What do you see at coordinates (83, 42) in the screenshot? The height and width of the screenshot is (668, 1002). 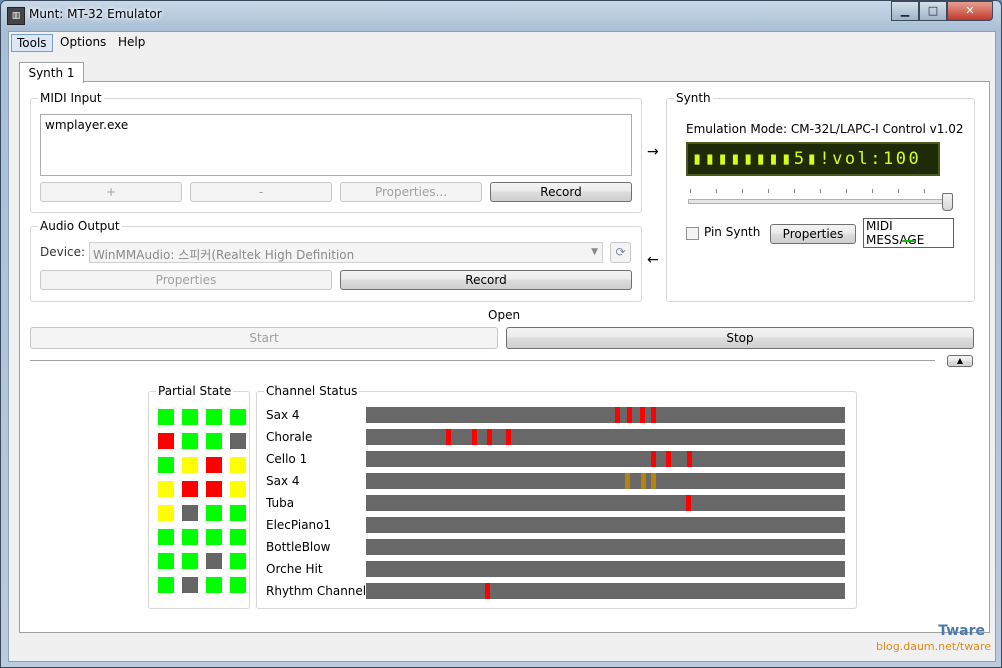 I see `menu-options: Options` at bounding box center [83, 42].